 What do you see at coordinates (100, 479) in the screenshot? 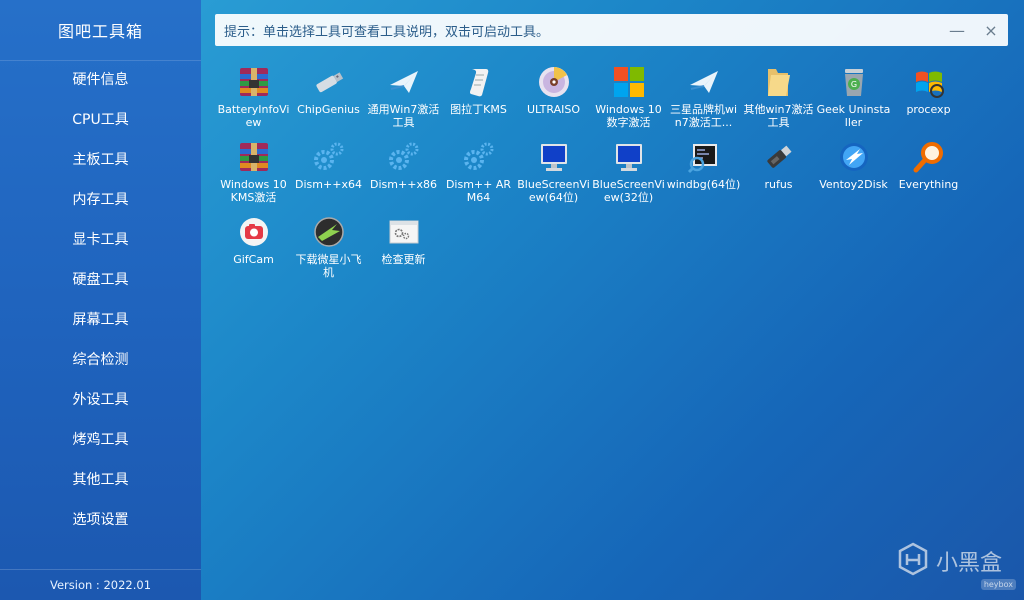
I see `sidebar-item-other-tools: 其他工具` at bounding box center [100, 479].